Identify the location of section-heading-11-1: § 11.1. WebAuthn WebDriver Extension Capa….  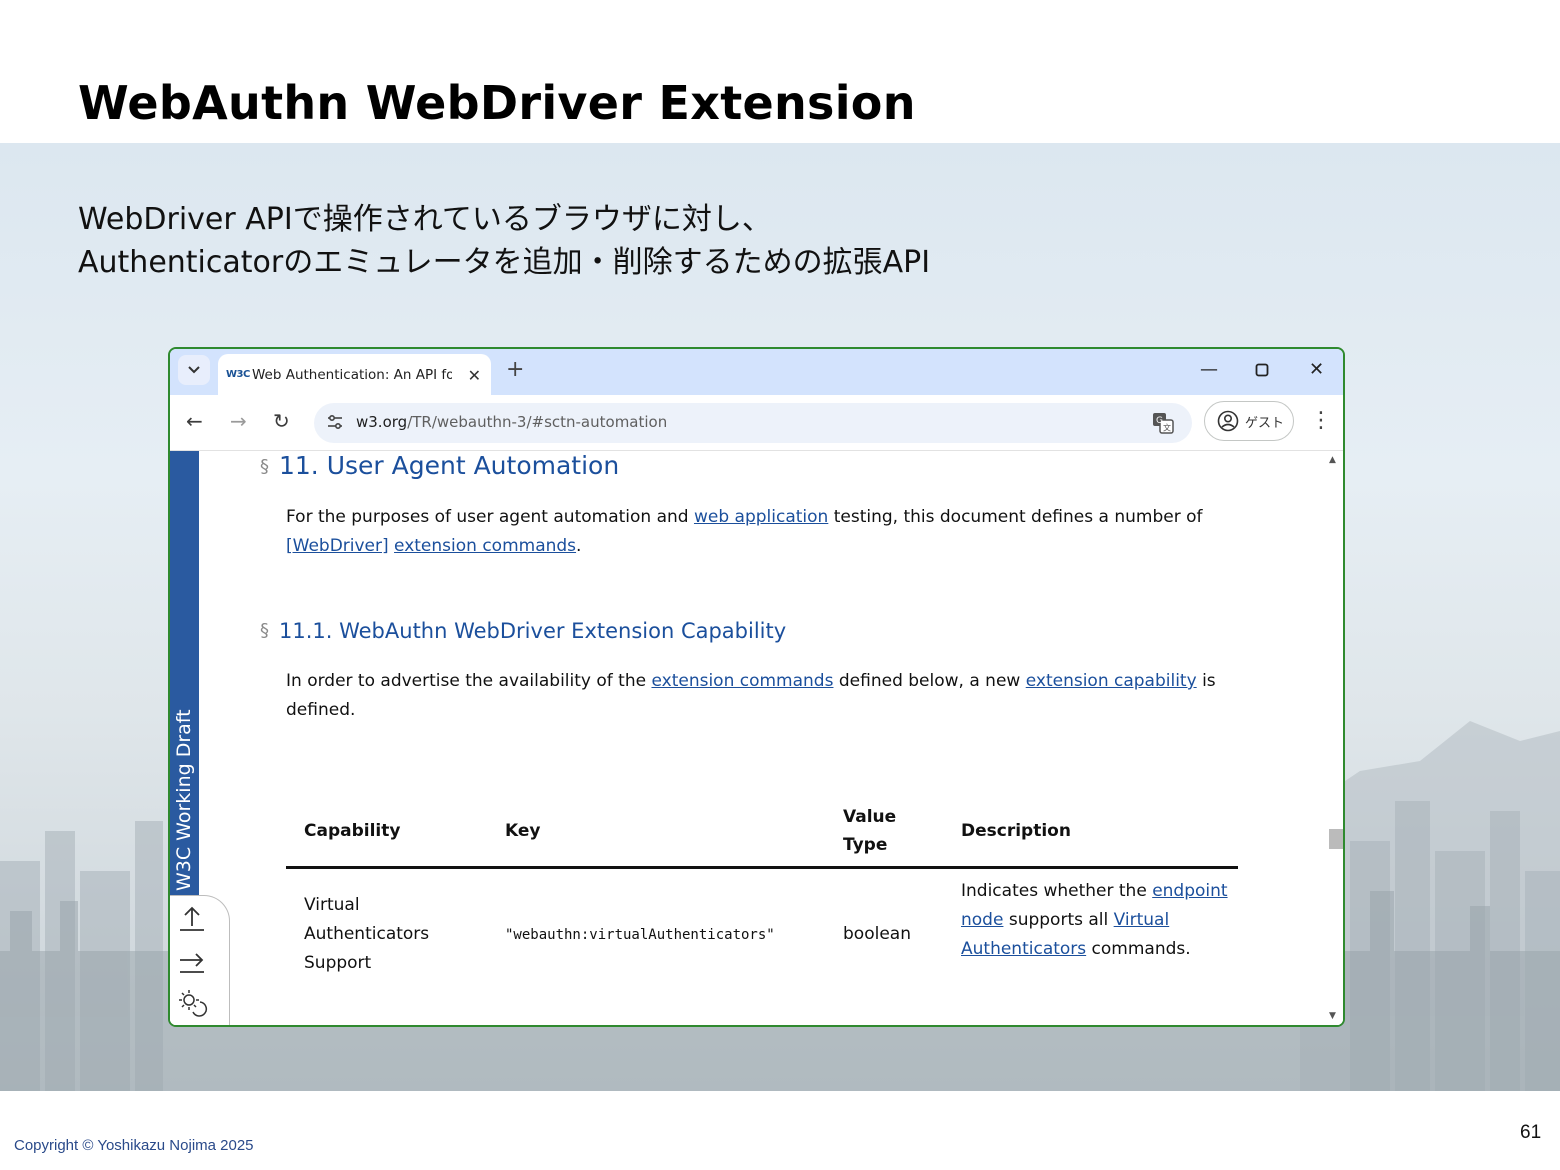
(523, 631).